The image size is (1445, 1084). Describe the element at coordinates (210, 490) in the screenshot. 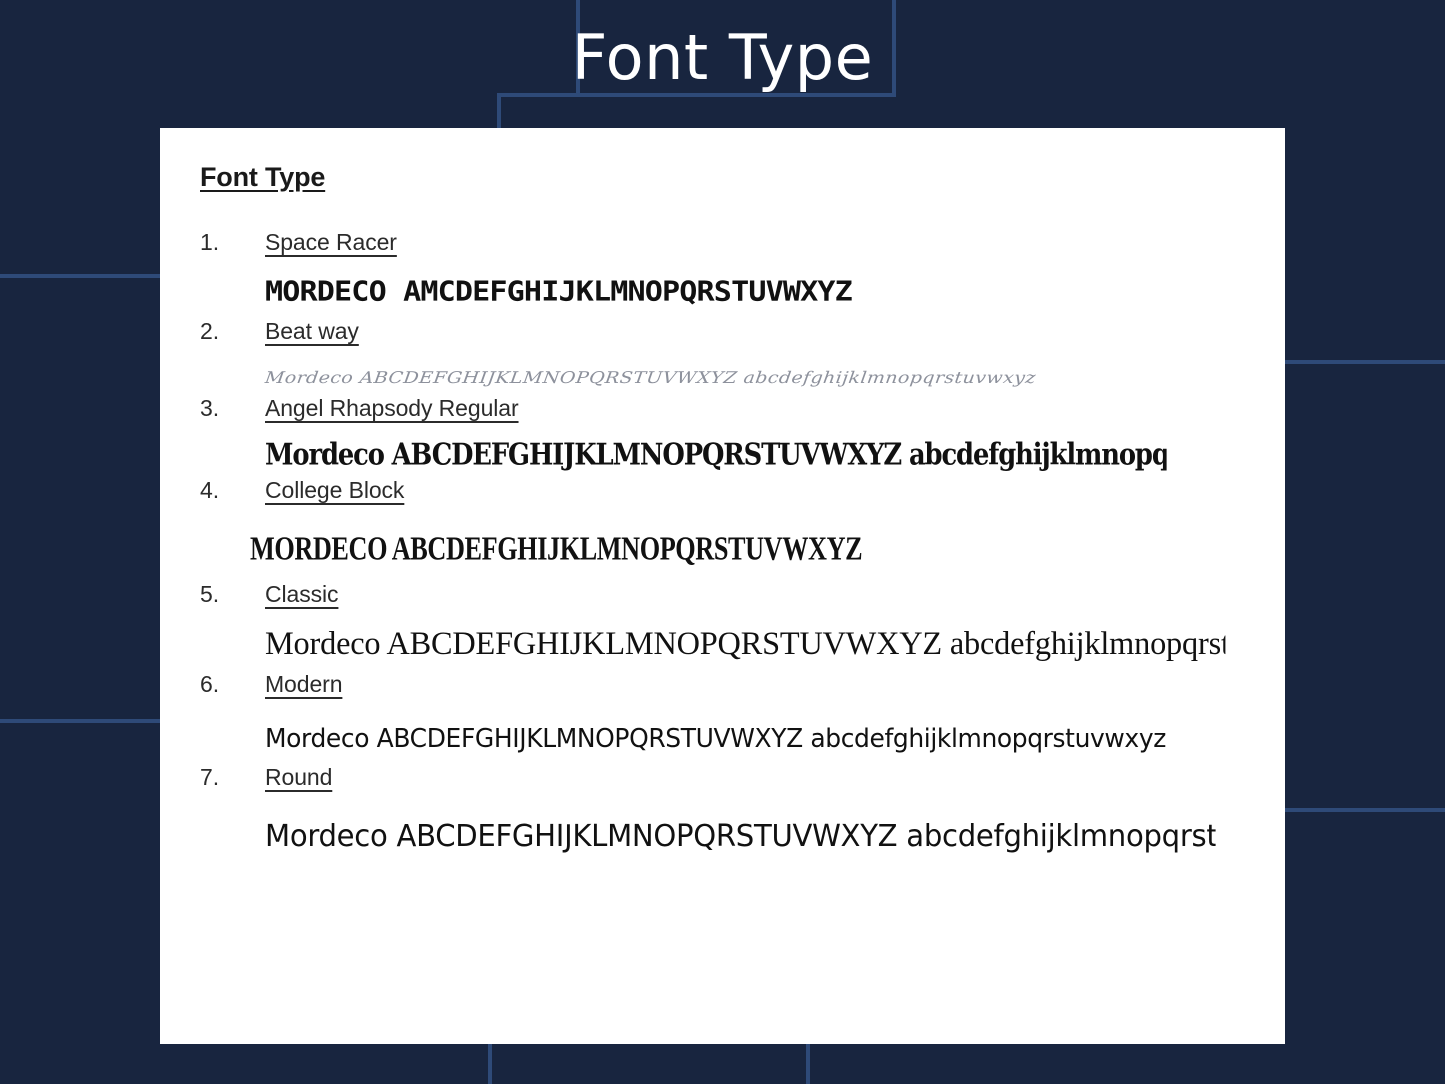

I see `entry-number: 4.` at that location.